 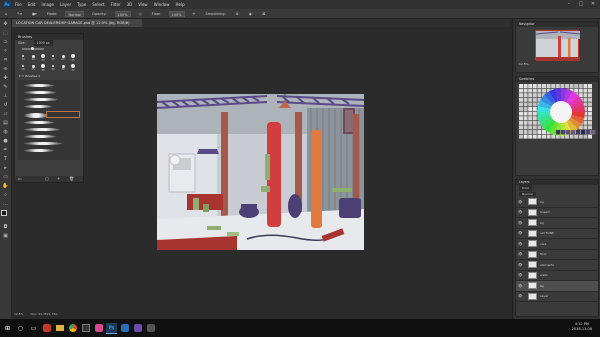 What do you see at coordinates (32, 4) in the screenshot?
I see `menu-edit: Edit` at bounding box center [32, 4].